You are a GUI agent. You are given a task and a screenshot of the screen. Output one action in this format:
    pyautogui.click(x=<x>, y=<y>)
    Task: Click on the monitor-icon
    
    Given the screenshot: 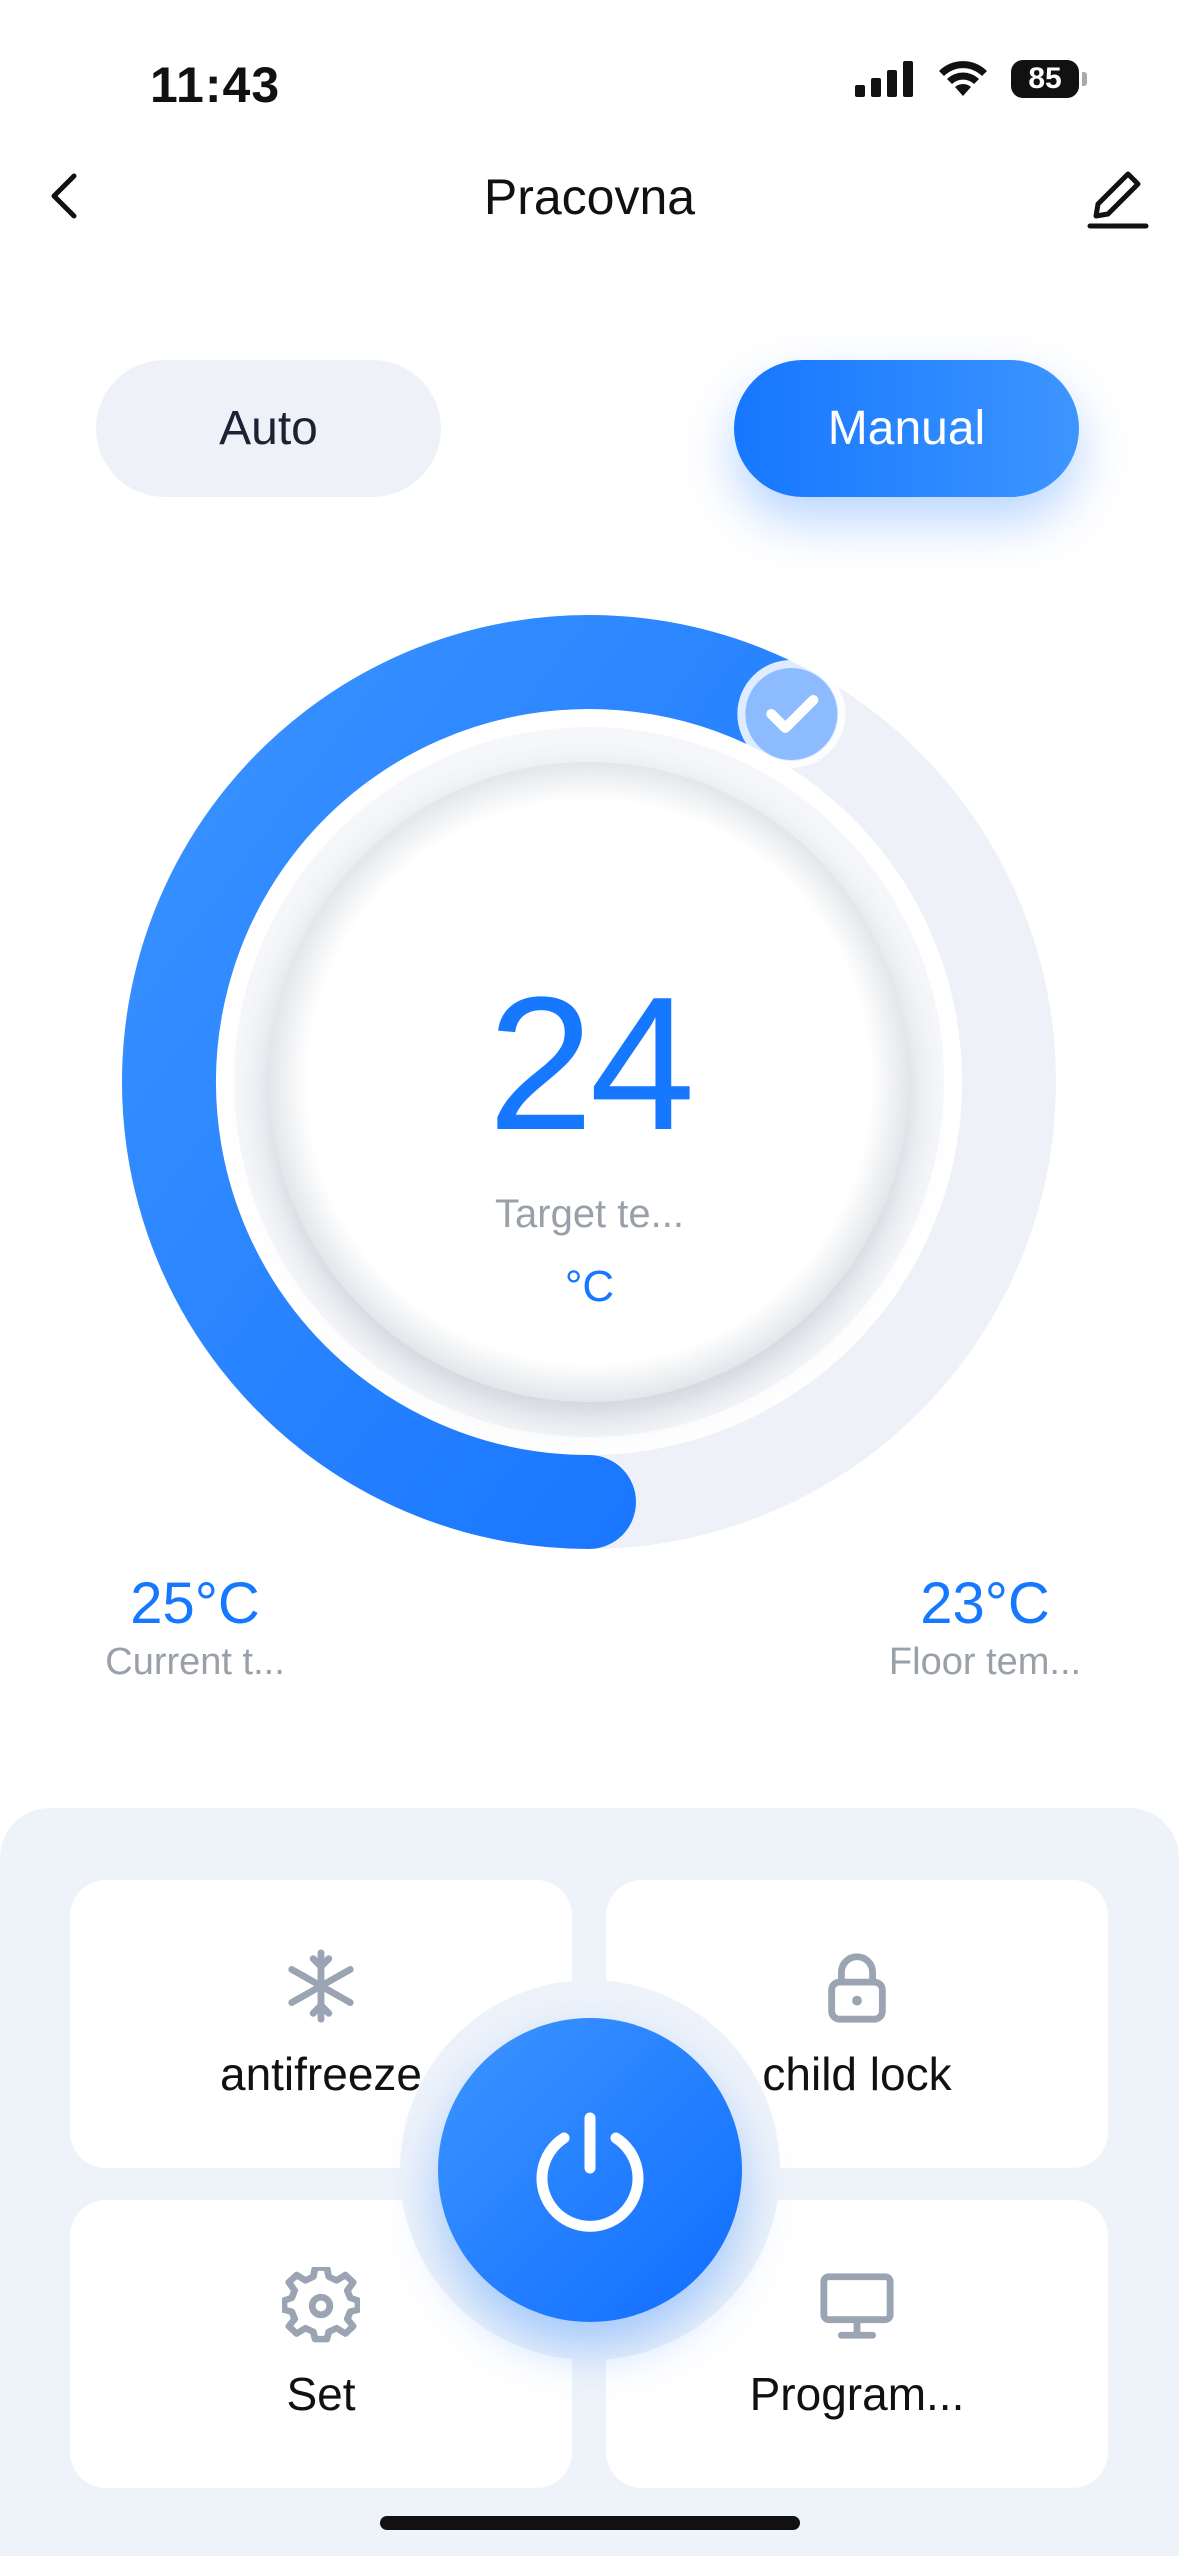 What is the action you would take?
    pyautogui.click(x=857, y=2306)
    